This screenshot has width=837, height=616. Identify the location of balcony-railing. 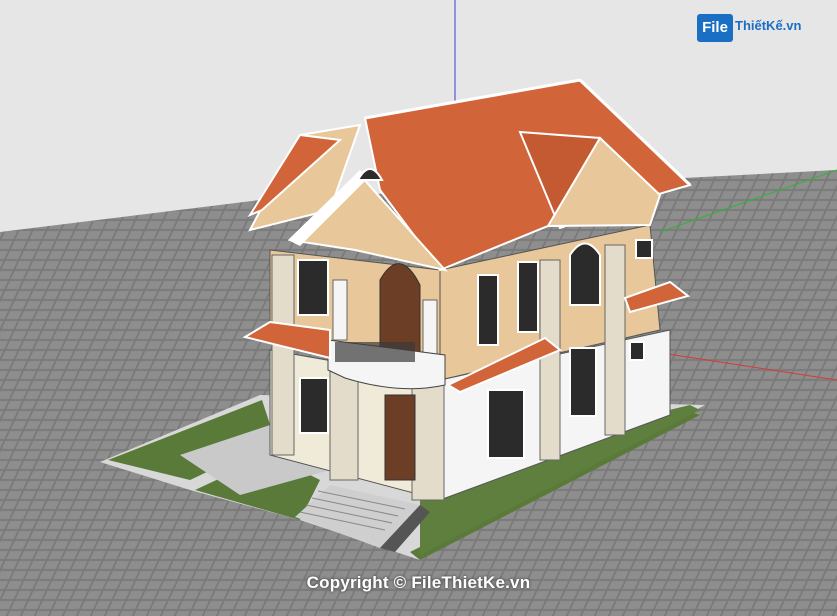
(375, 352).